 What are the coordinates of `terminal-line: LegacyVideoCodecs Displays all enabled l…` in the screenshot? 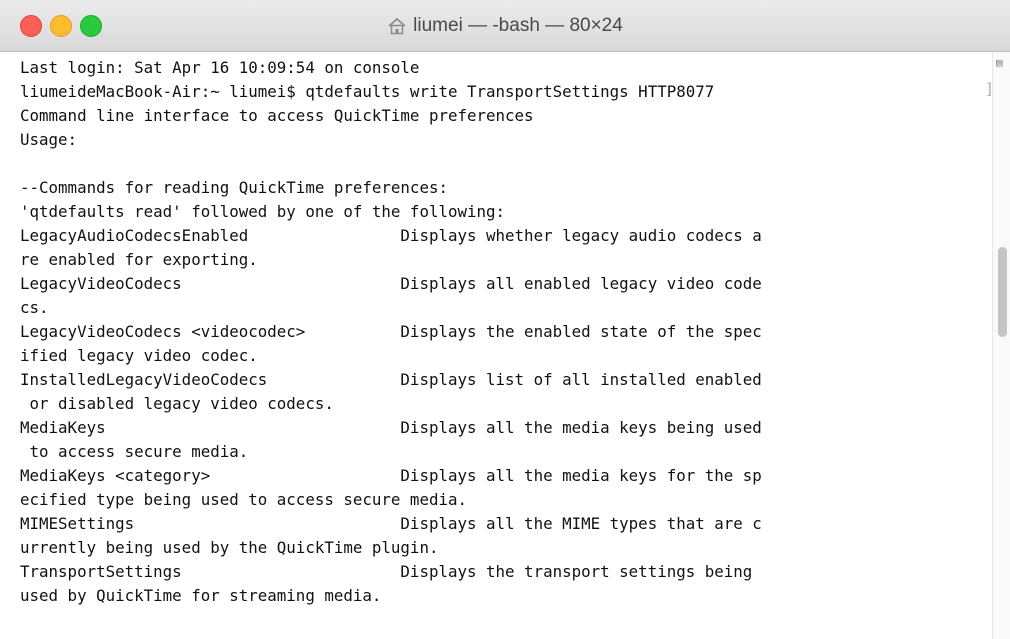 It's located at (391, 283).